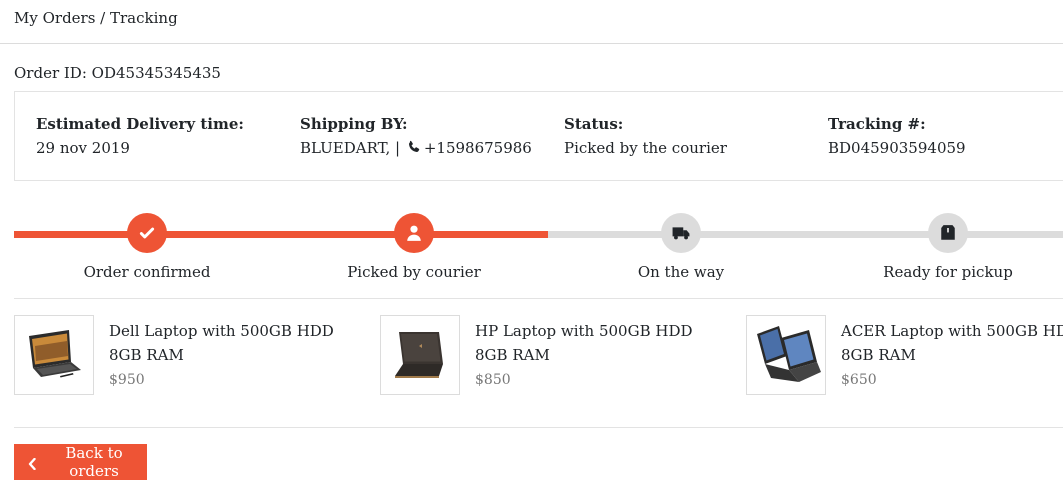 The height and width of the screenshot is (480, 1063). What do you see at coordinates (694, 136) in the screenshot?
I see `status-info: Status: Picked by the courier` at bounding box center [694, 136].